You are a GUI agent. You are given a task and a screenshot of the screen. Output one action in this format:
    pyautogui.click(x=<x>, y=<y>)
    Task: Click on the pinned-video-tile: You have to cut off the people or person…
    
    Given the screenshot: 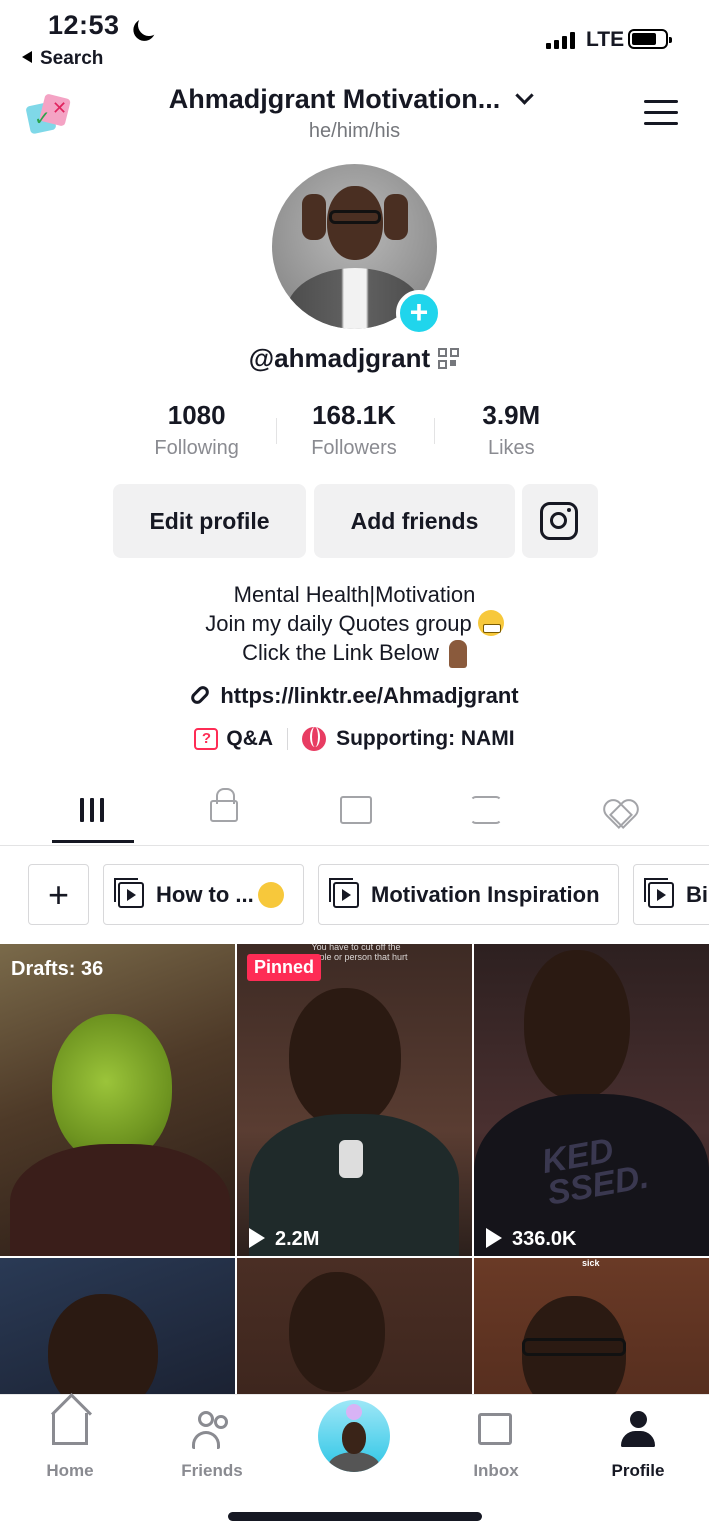 What is the action you would take?
    pyautogui.click(x=354, y=1100)
    